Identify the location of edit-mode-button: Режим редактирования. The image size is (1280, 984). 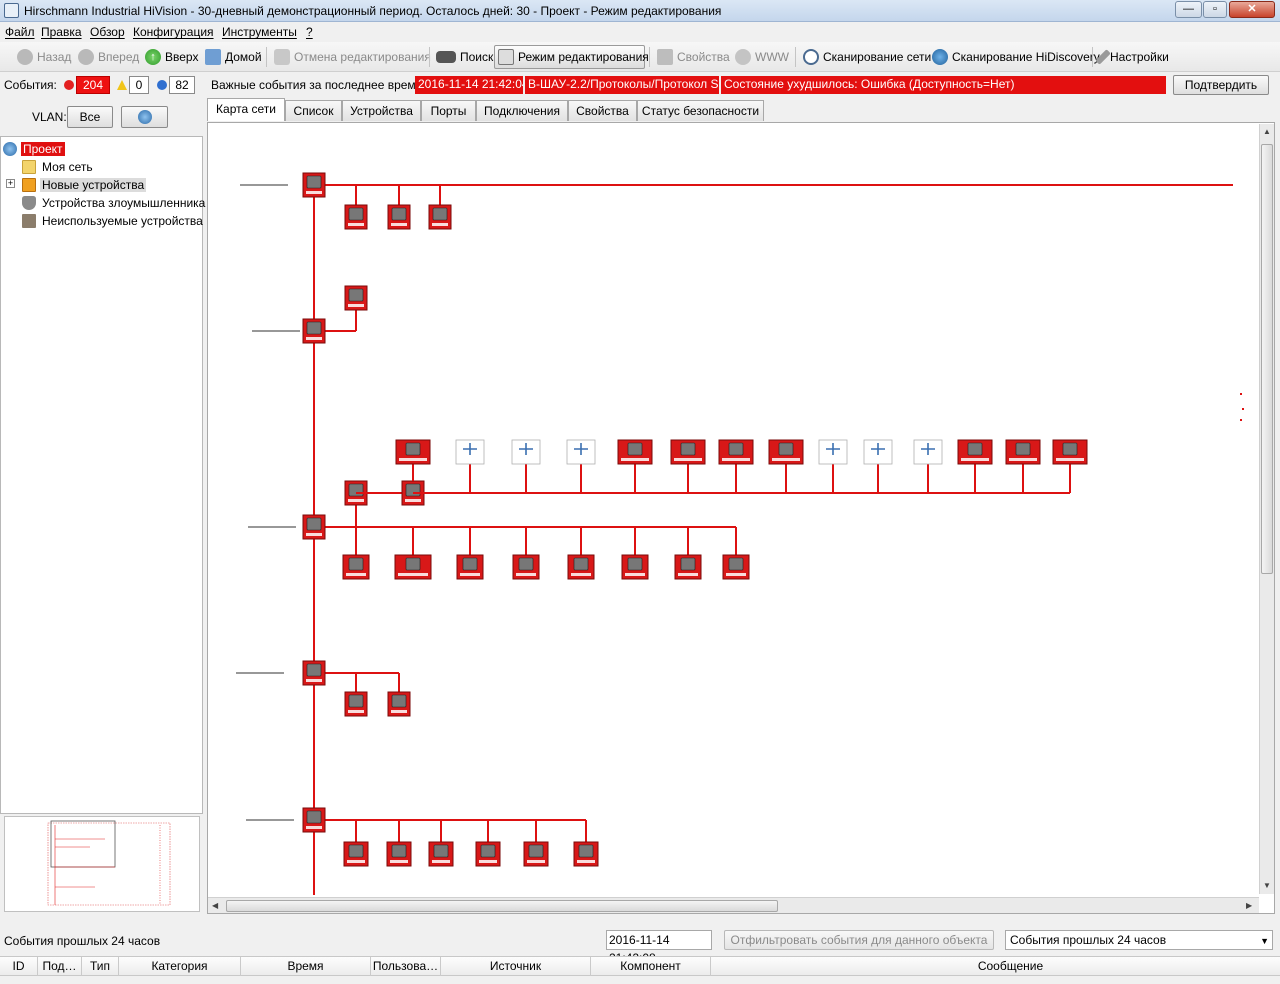
(571, 57).